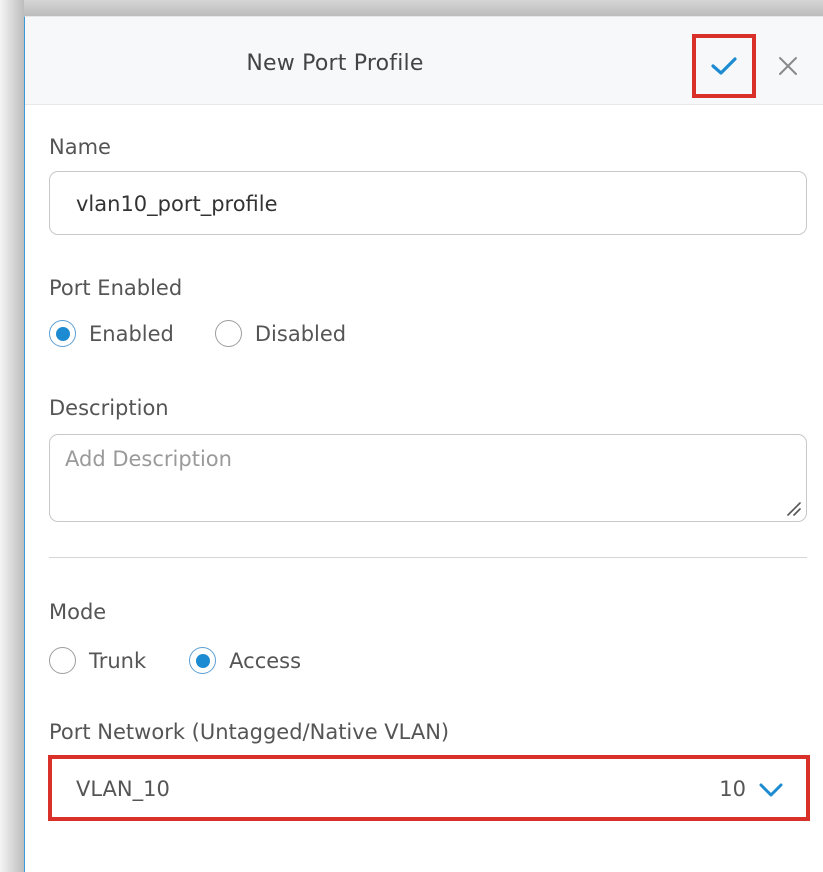 Image resolution: width=823 pixels, height=872 pixels. What do you see at coordinates (123, 789) in the screenshot?
I see `port-network-selected-name: VLAN_10` at bounding box center [123, 789].